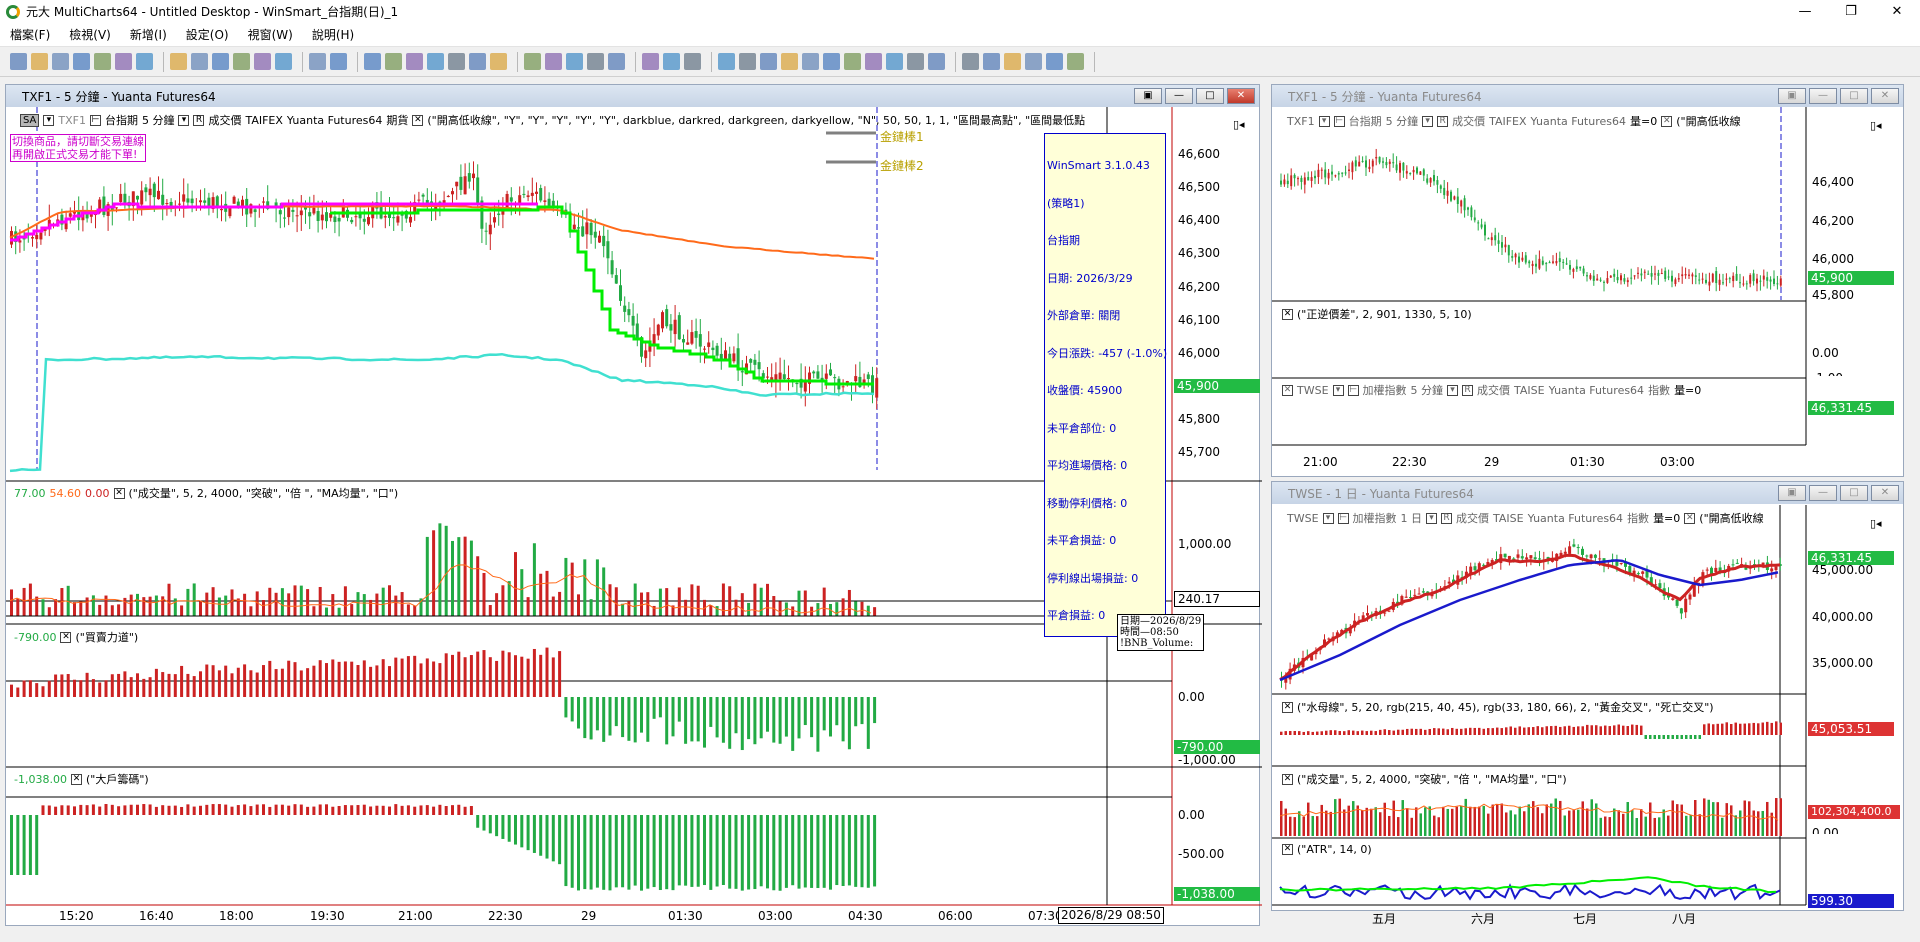 This screenshot has width=1920, height=942. I want to click on rt-sub2-data-icon: ⊢, so click(1353, 390).